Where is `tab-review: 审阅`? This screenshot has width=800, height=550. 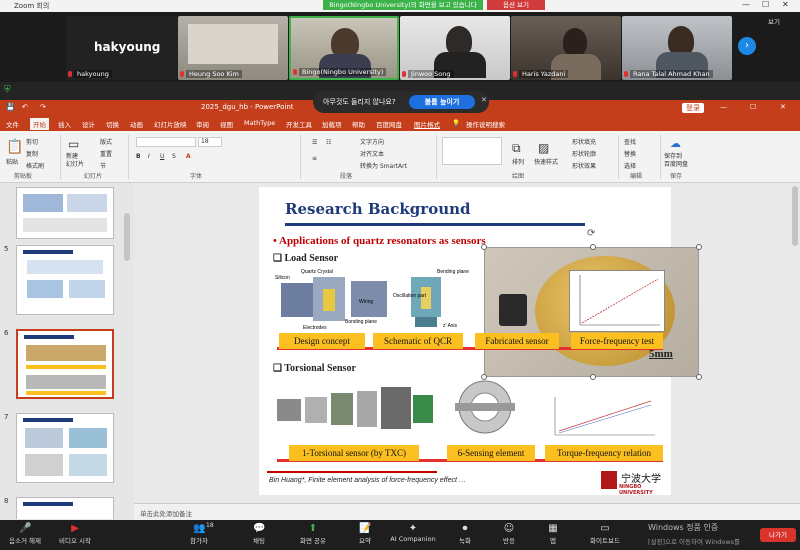 tab-review: 审阅 is located at coordinates (202, 124).